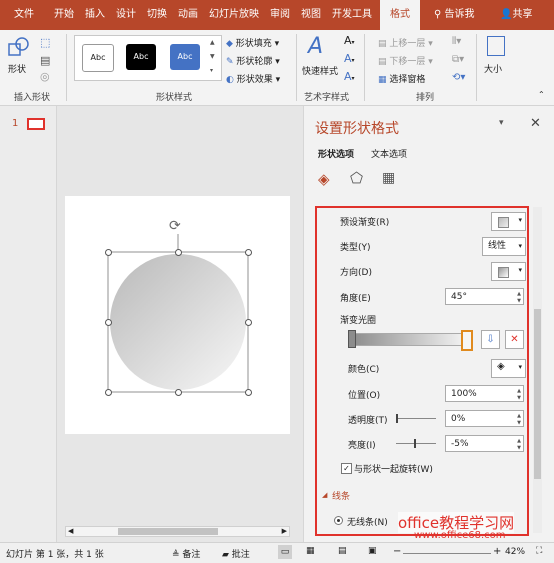  What do you see at coordinates (508, 271) in the screenshot?
I see `direction-dropdown: ▾` at bounding box center [508, 271].